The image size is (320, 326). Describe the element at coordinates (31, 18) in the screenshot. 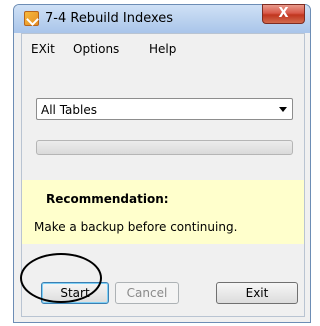

I see `app-icon` at that location.